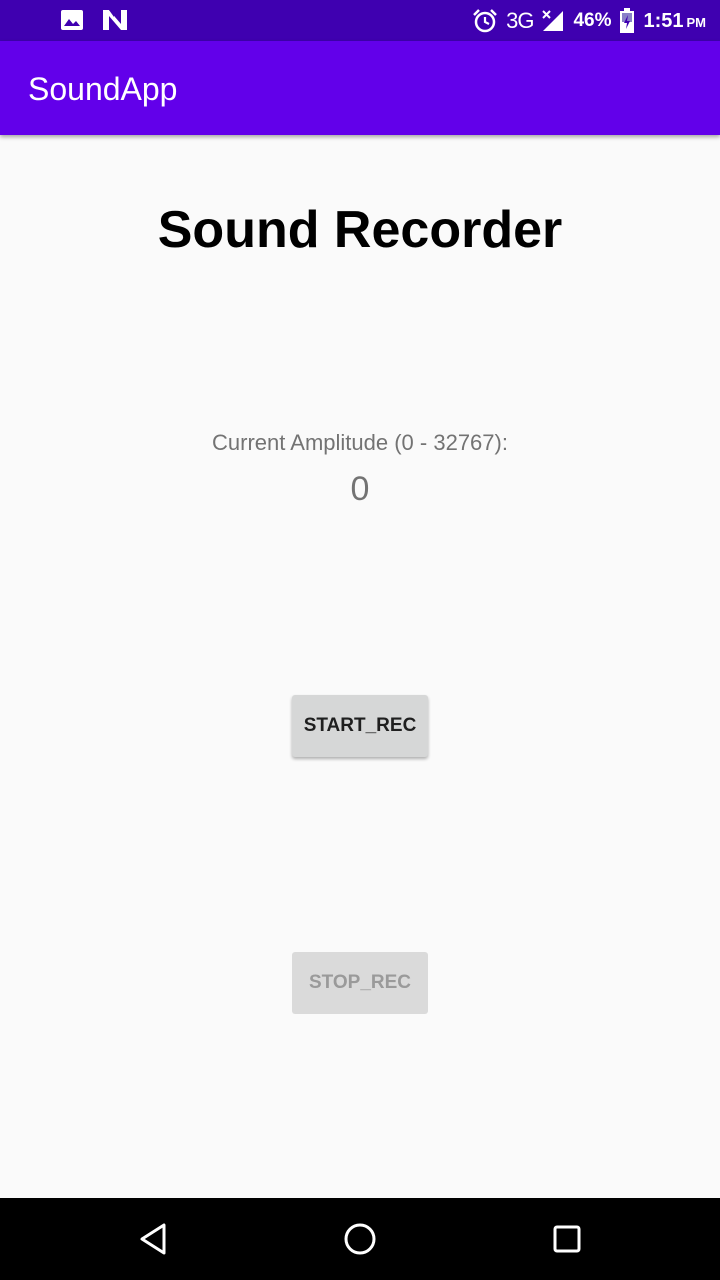 The width and height of the screenshot is (720, 1280). What do you see at coordinates (154, 1239) in the screenshot?
I see `back-icon` at bounding box center [154, 1239].